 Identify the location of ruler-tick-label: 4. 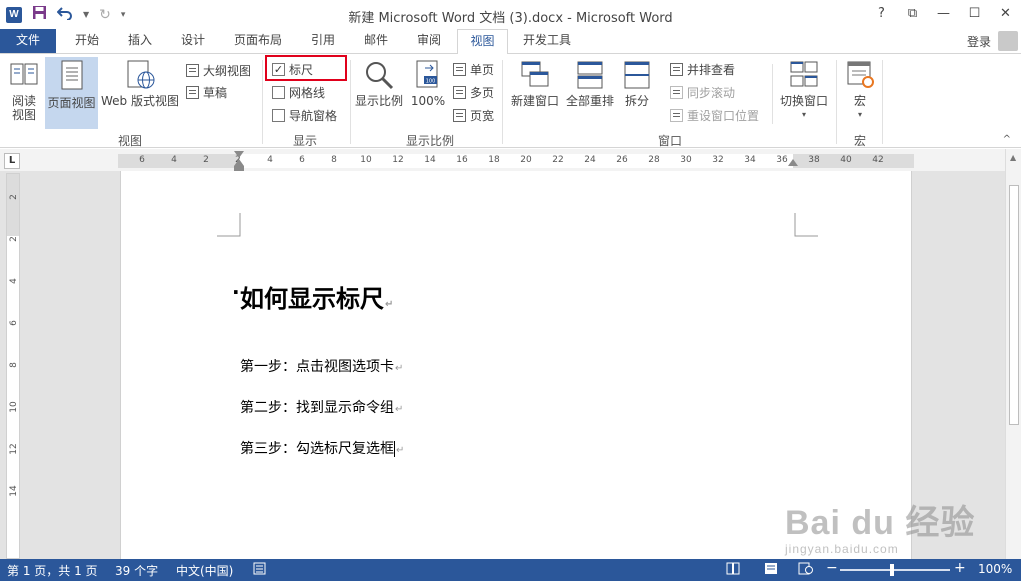
(14, 281).